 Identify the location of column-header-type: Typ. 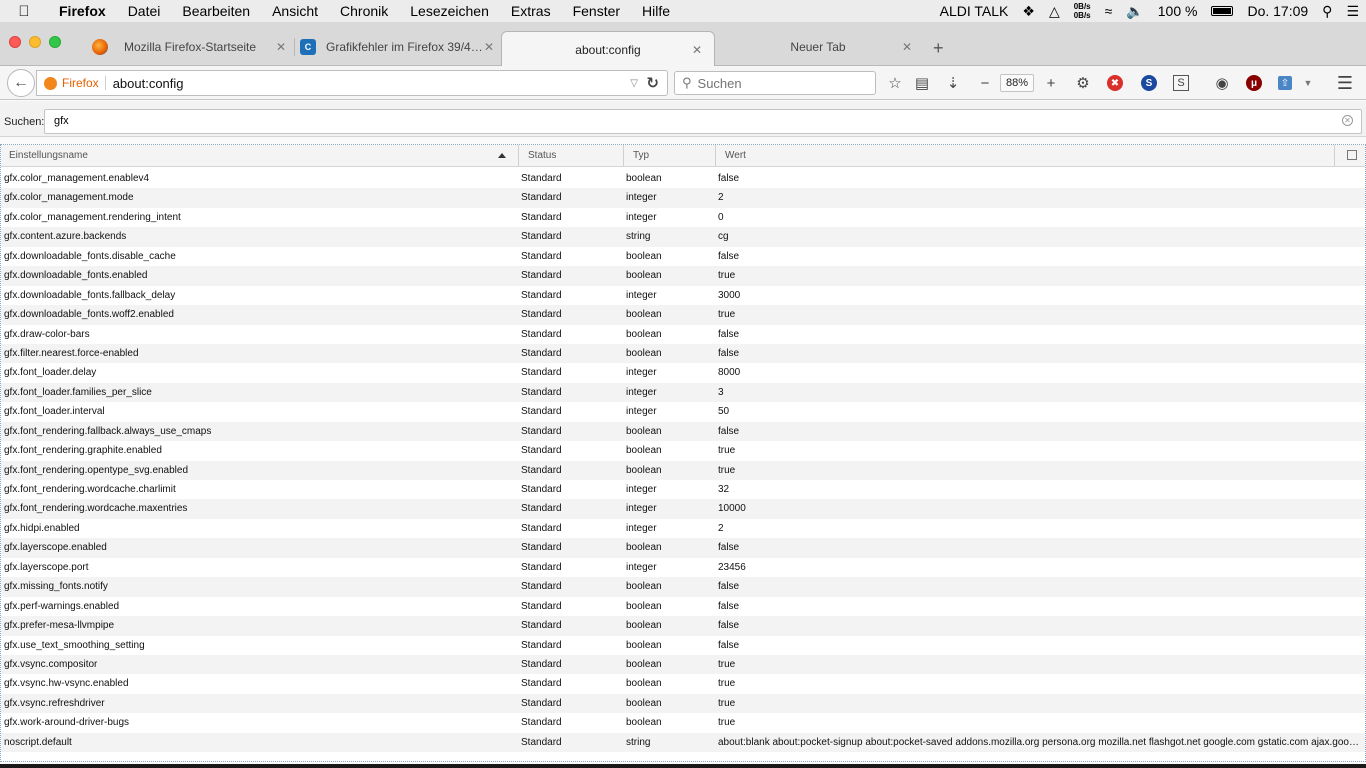
(670, 155).